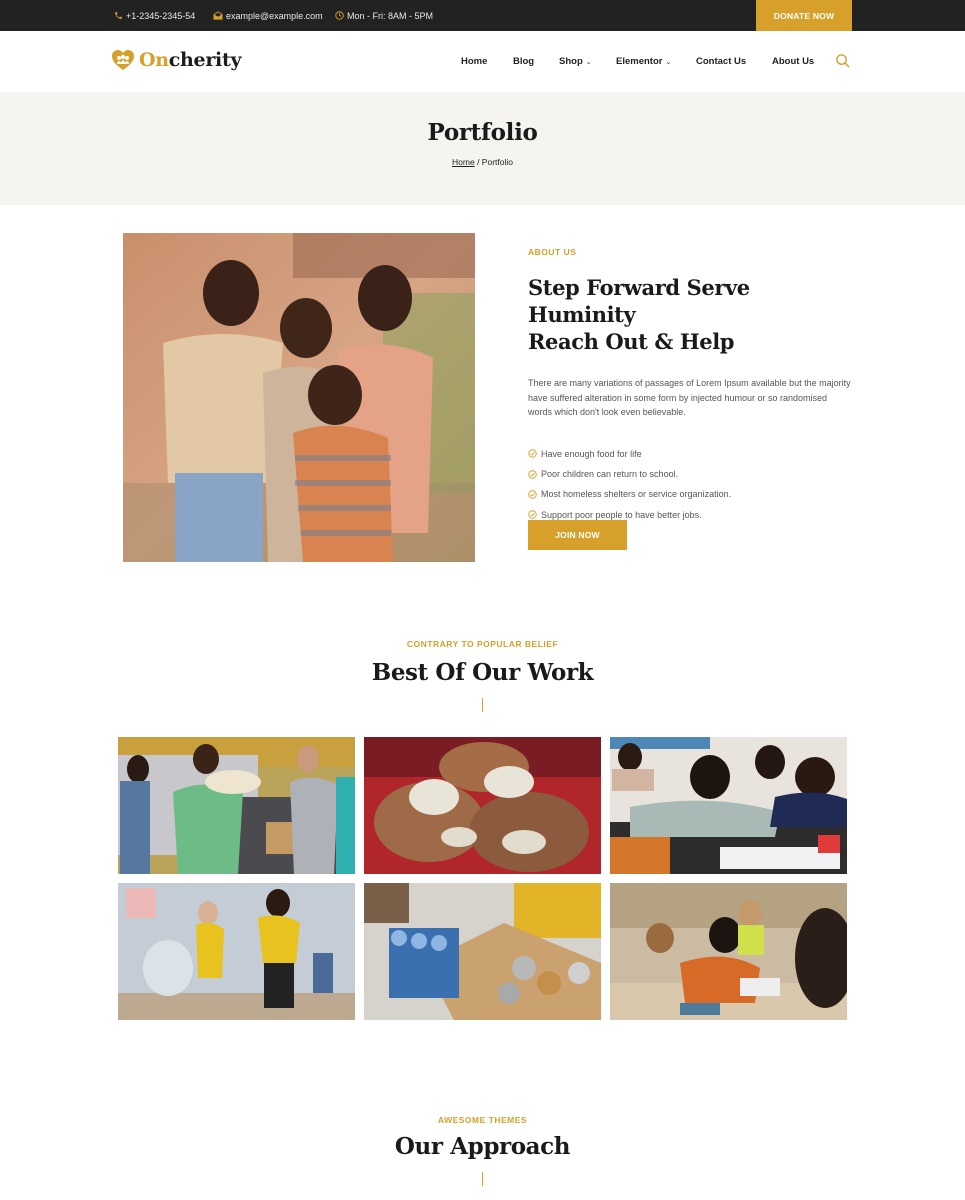 The height and width of the screenshot is (1200, 965). I want to click on approach-section-heading: AWESOME THEMES Our Approach, so click(482, 1150).